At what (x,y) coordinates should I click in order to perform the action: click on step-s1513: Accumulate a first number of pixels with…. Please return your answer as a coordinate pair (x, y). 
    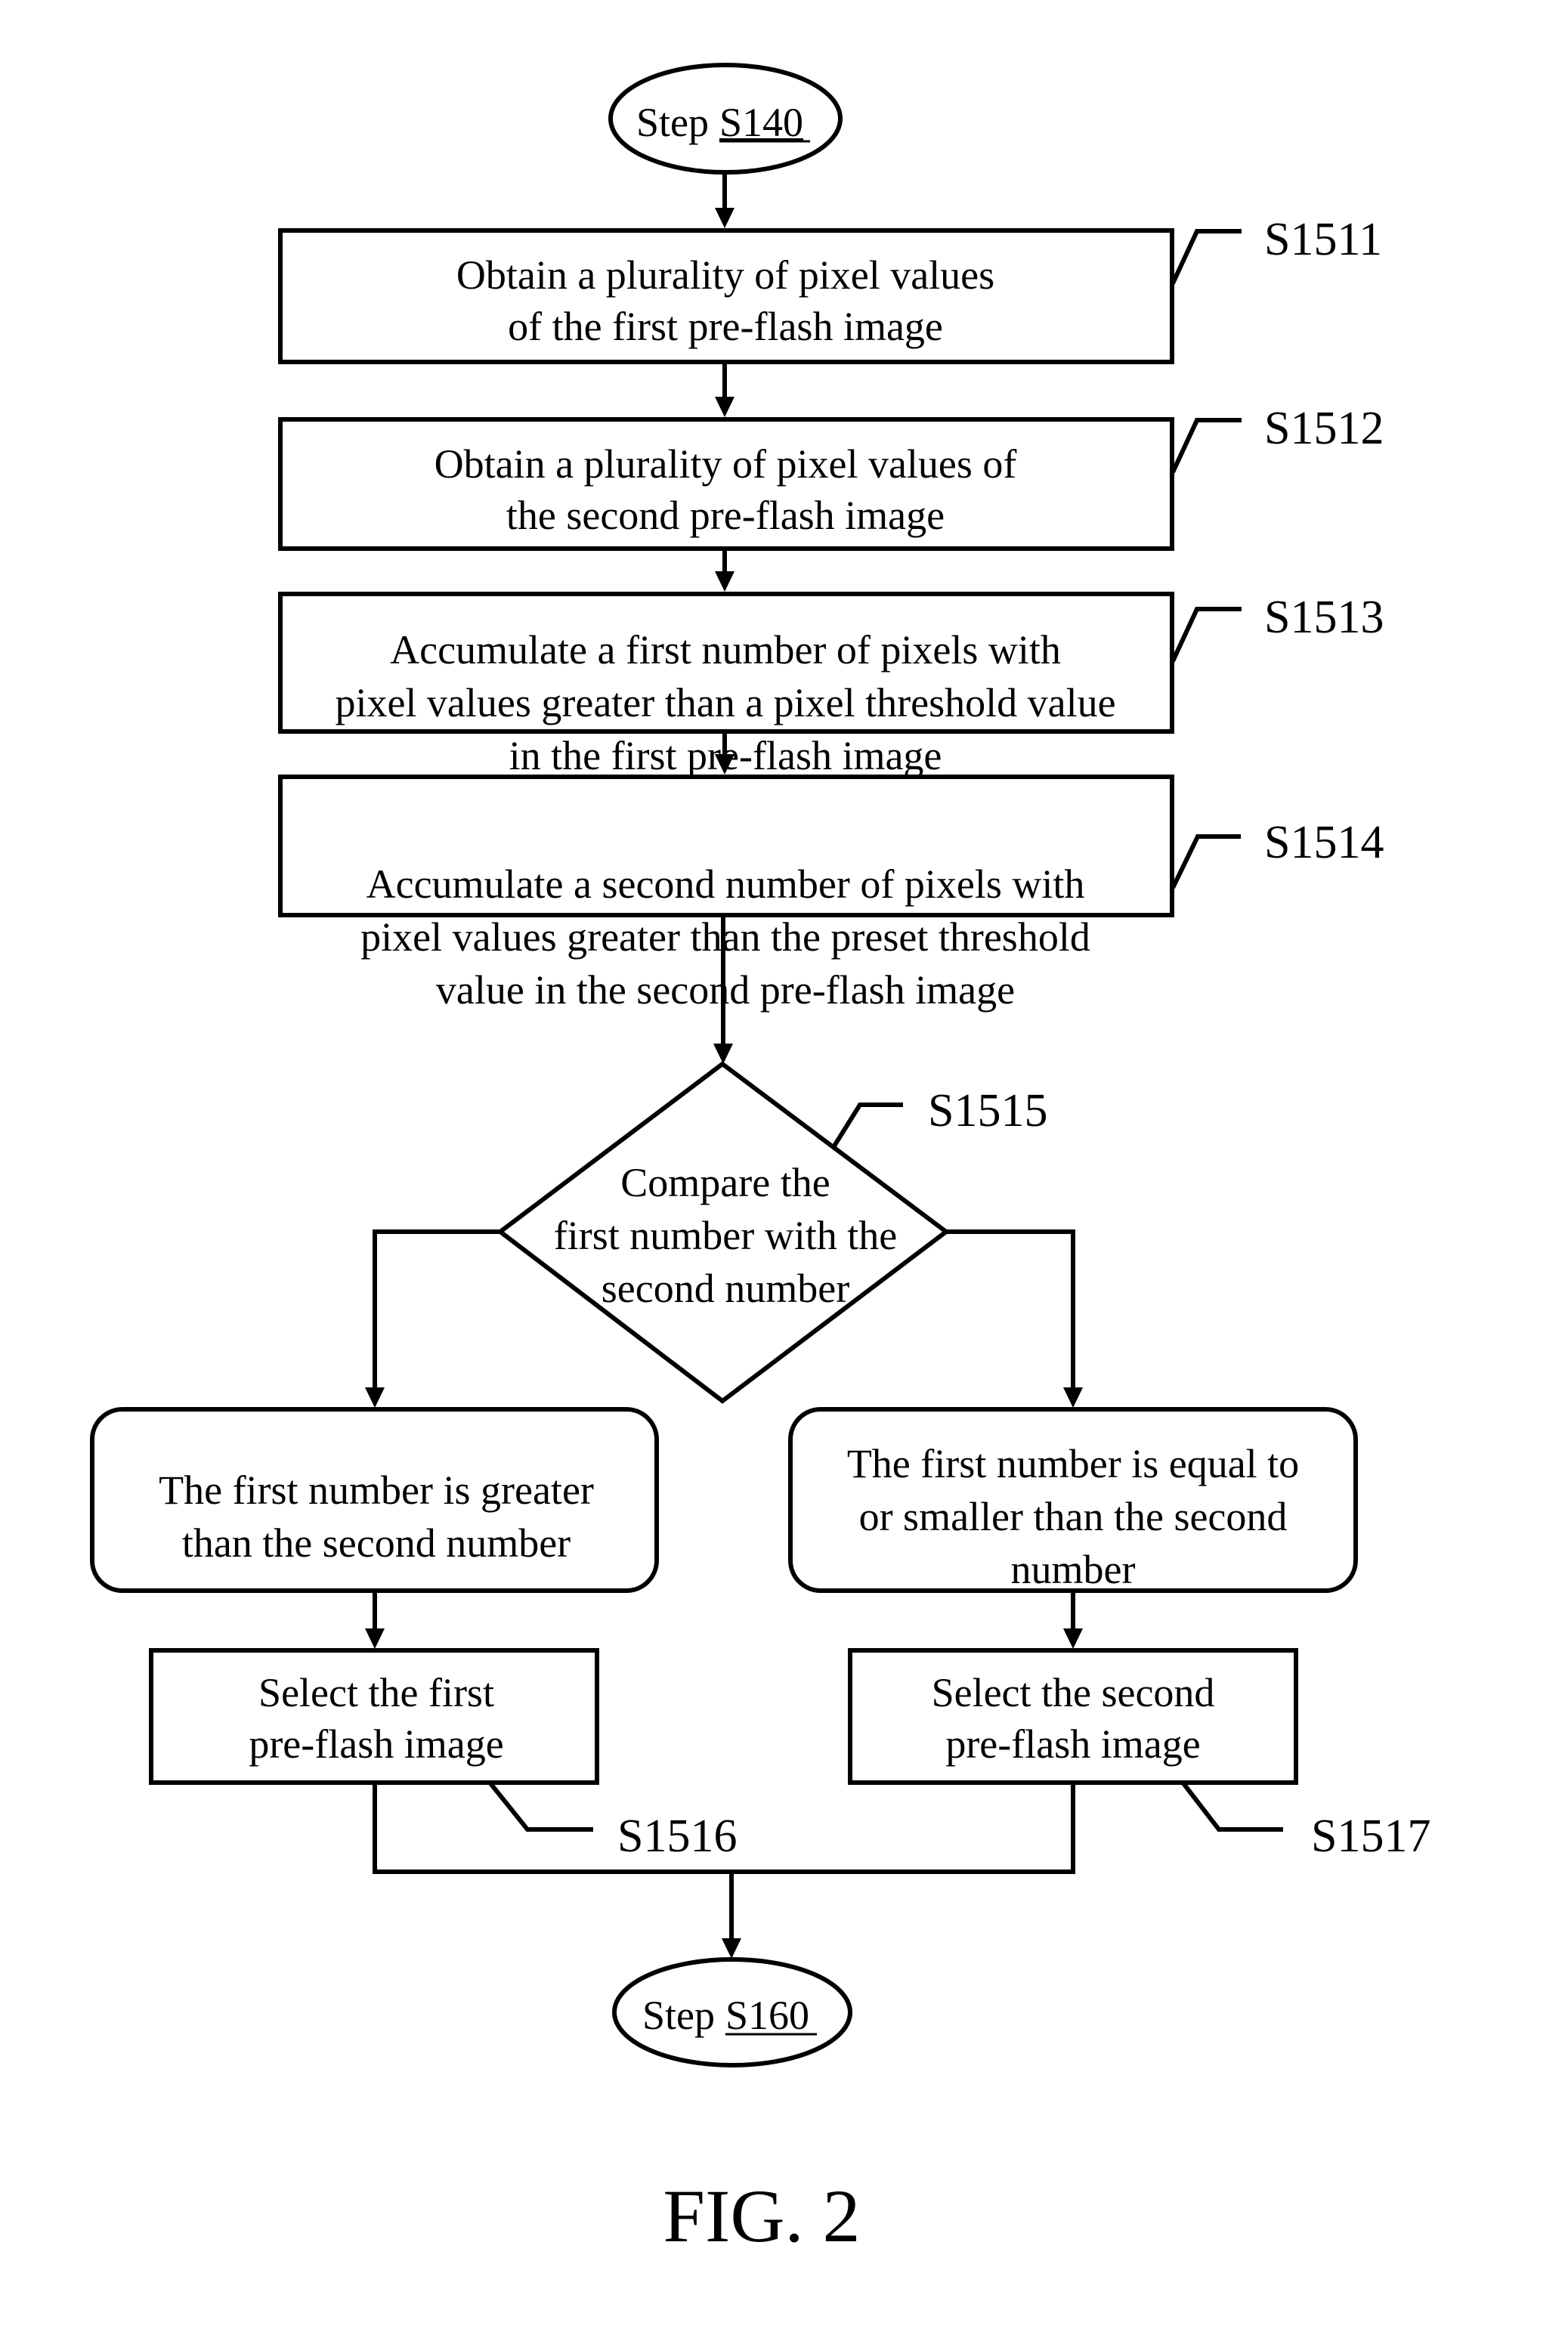
    Looking at the image, I should click on (726, 685).